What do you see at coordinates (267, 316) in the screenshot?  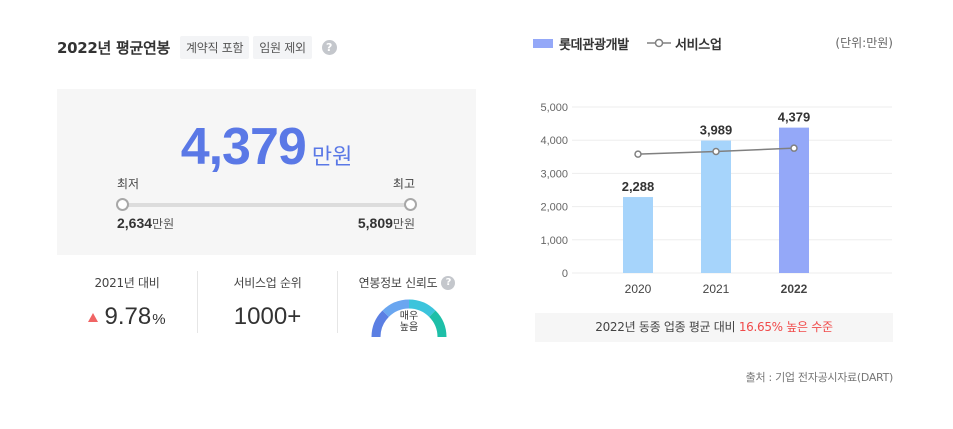 I see `rank-value: 1000+` at bounding box center [267, 316].